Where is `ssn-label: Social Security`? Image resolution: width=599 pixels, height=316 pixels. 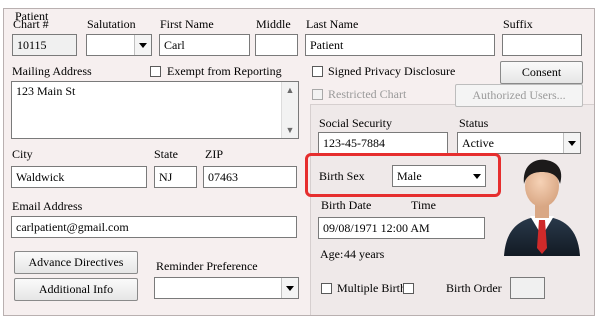
ssn-label: Social Security is located at coordinates (355, 123).